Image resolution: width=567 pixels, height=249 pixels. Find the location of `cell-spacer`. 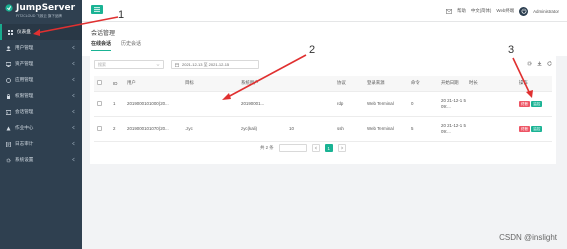

cell-spacer is located at coordinates (505, 104).